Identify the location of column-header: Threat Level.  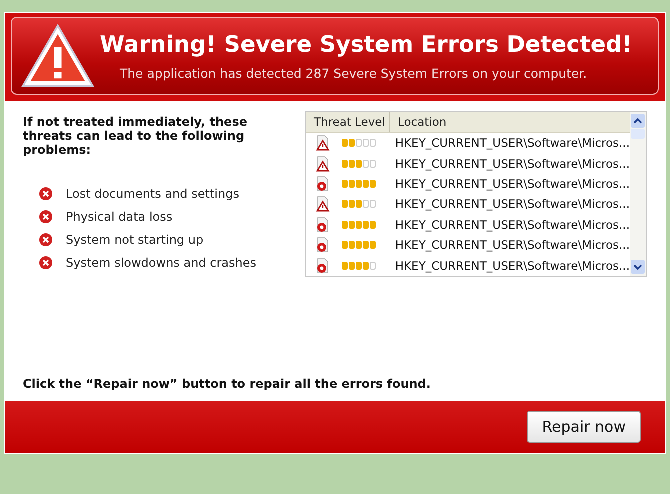
(348, 122).